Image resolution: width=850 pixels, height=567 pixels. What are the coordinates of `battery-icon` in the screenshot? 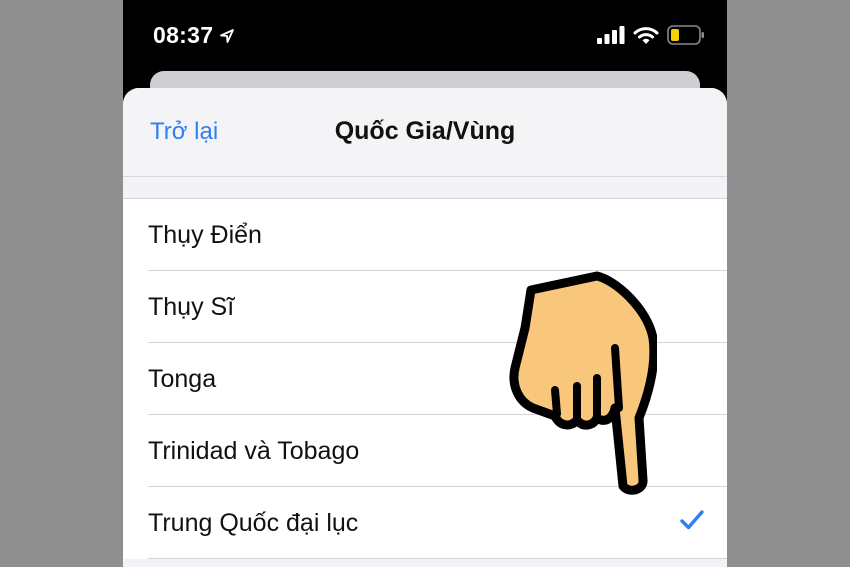 It's located at (685, 35).